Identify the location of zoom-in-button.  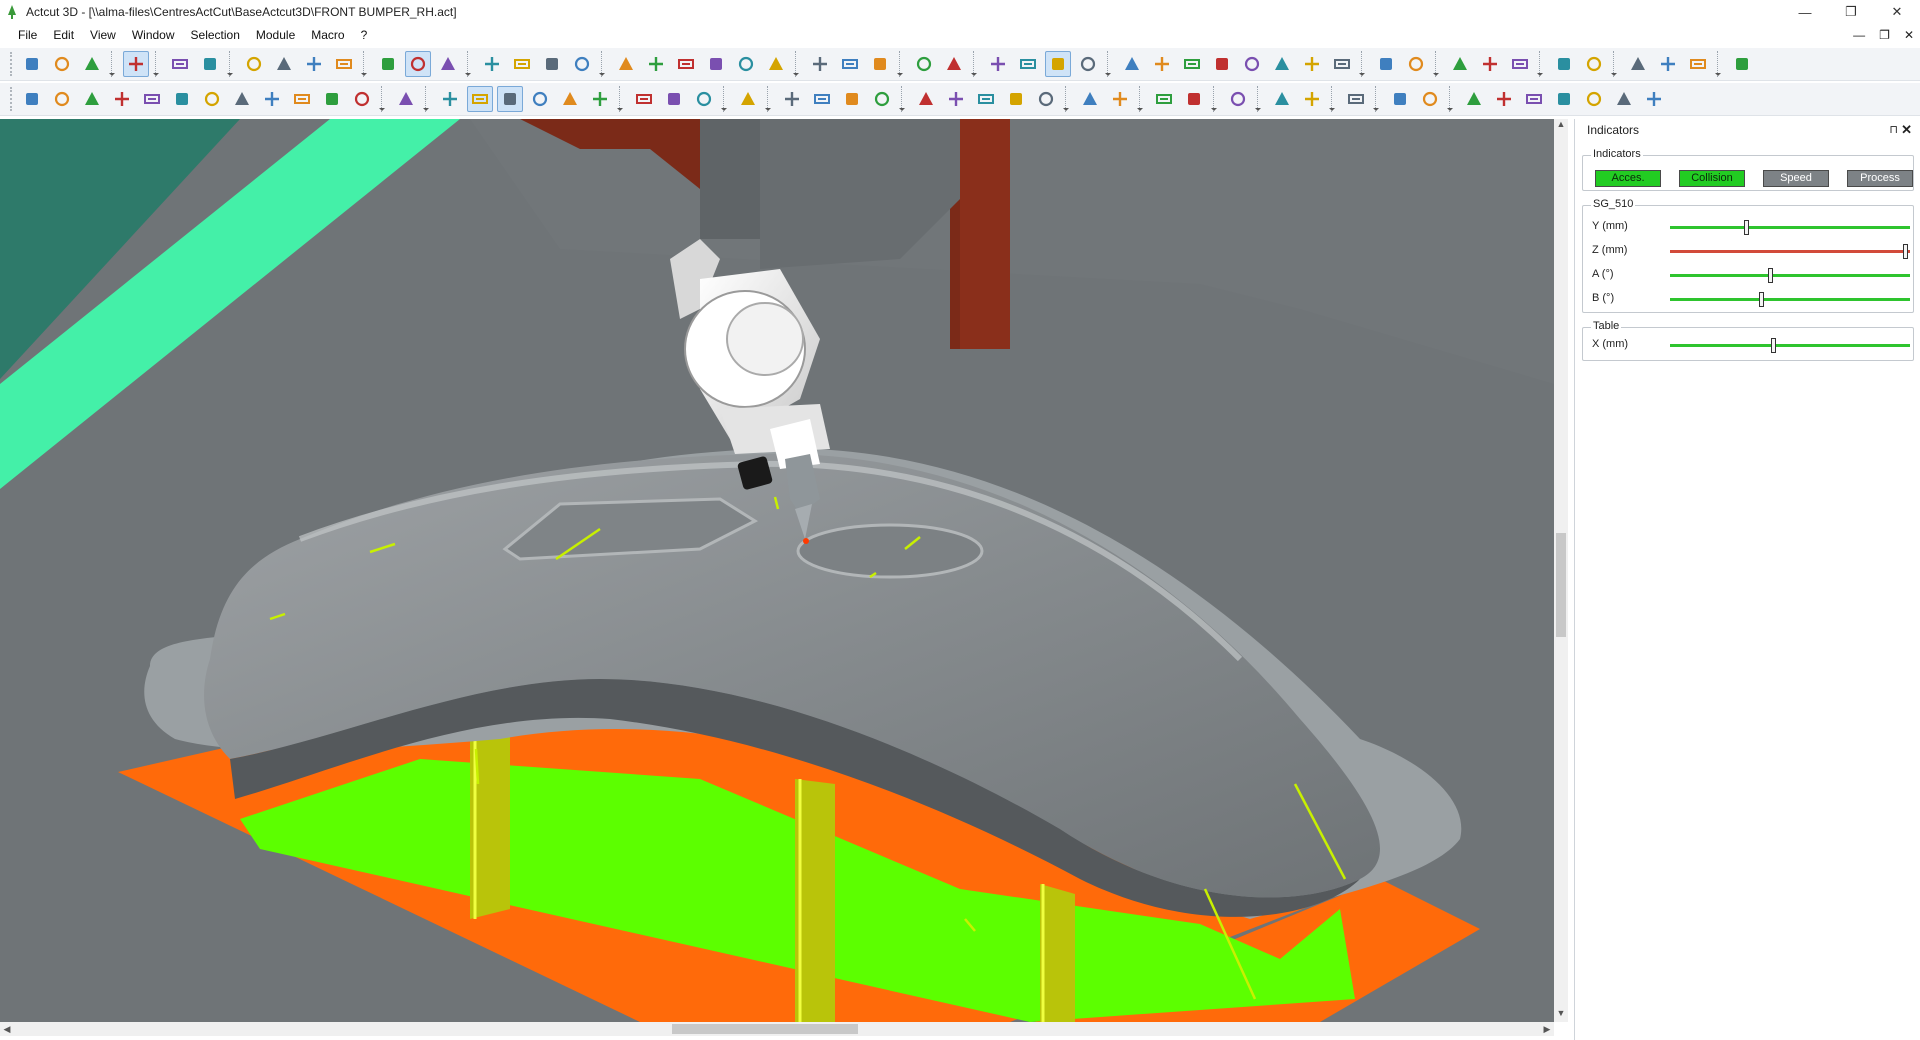
(552, 64).